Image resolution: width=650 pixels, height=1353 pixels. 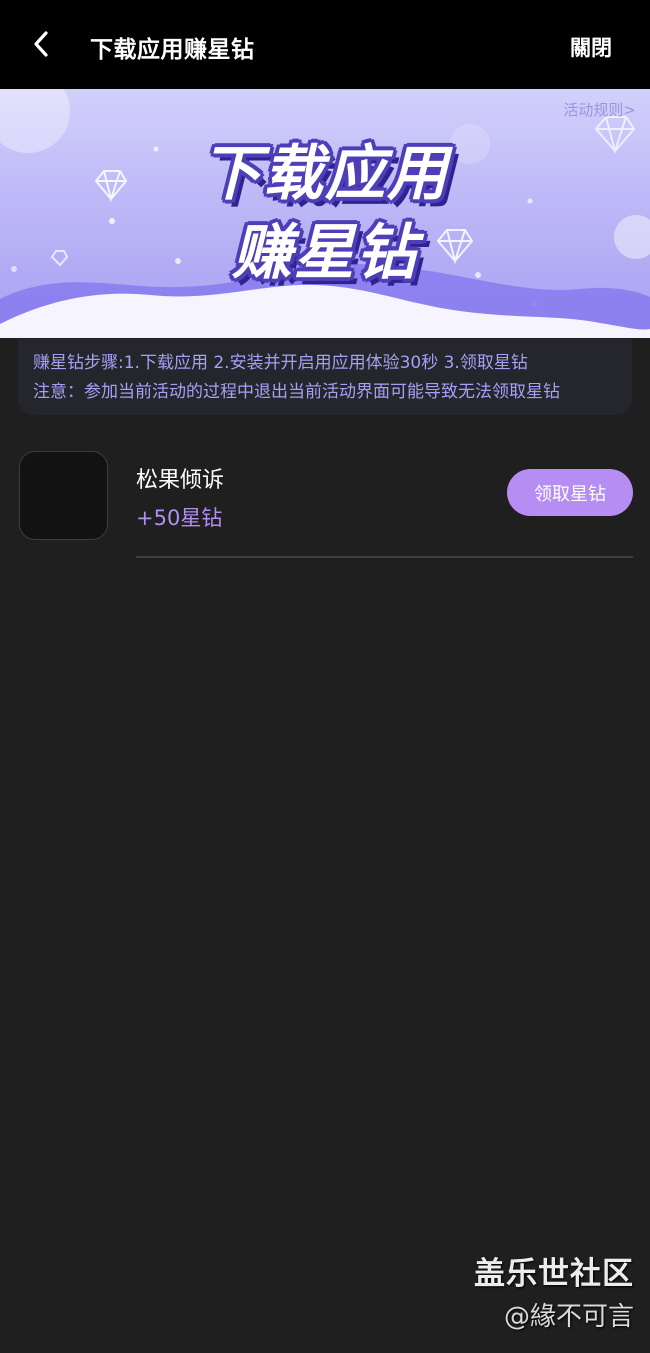 What do you see at coordinates (599, 109) in the screenshot?
I see `rules-link: 活动规则>` at bounding box center [599, 109].